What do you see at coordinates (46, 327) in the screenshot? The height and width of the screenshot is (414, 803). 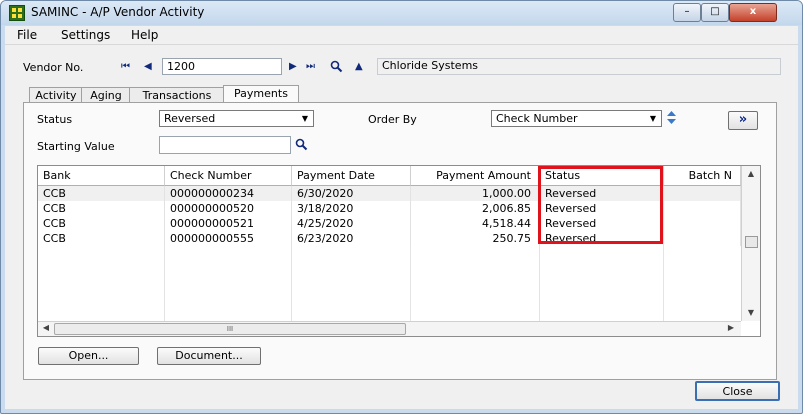 I see `scroll-left-icon: ◀` at bounding box center [46, 327].